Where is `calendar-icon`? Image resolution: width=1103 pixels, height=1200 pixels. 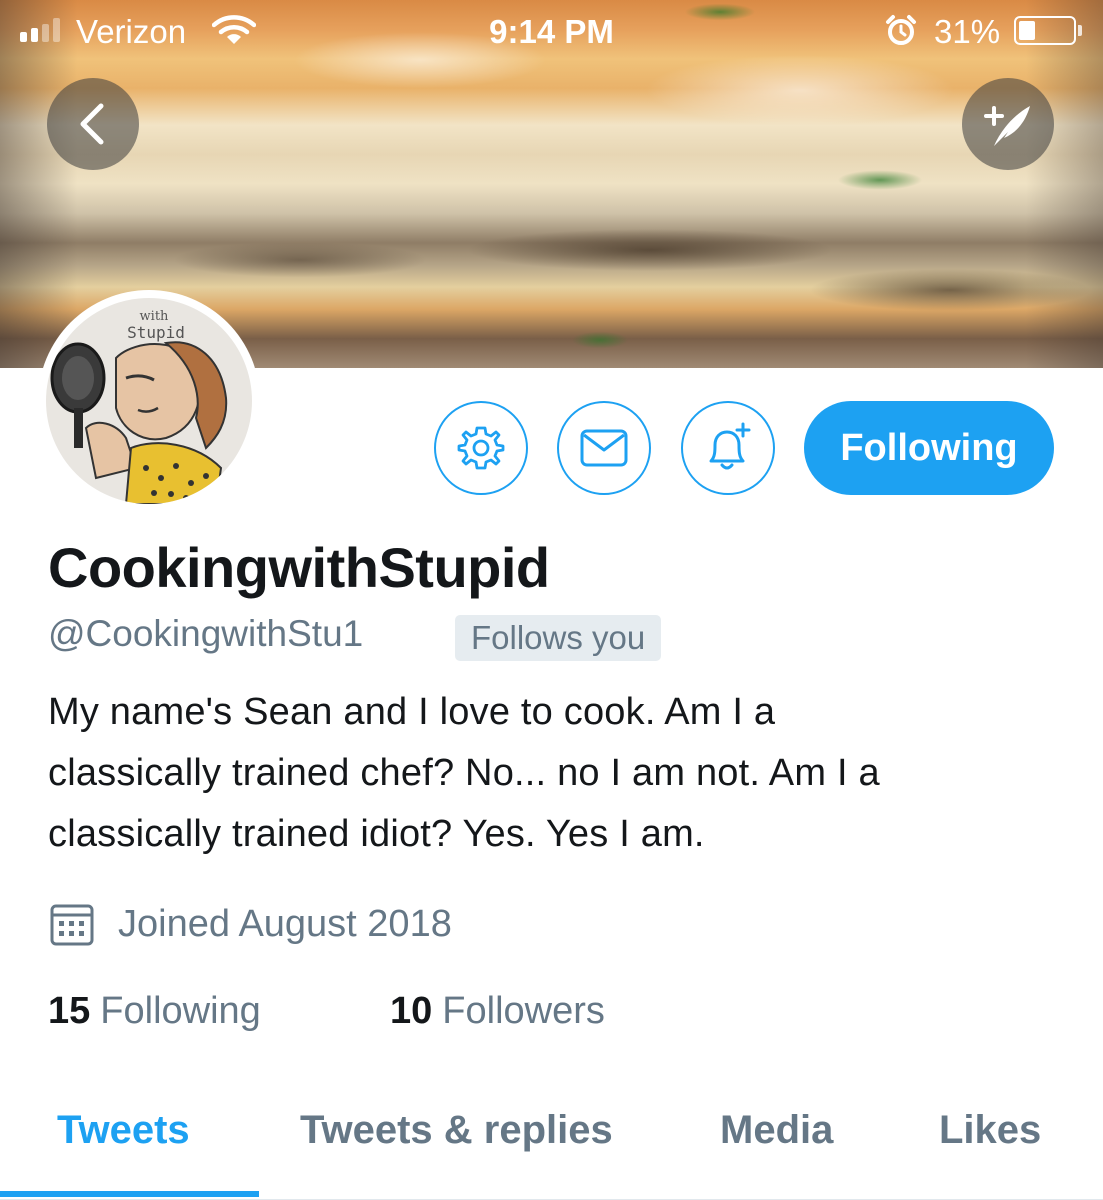 calendar-icon is located at coordinates (72, 925).